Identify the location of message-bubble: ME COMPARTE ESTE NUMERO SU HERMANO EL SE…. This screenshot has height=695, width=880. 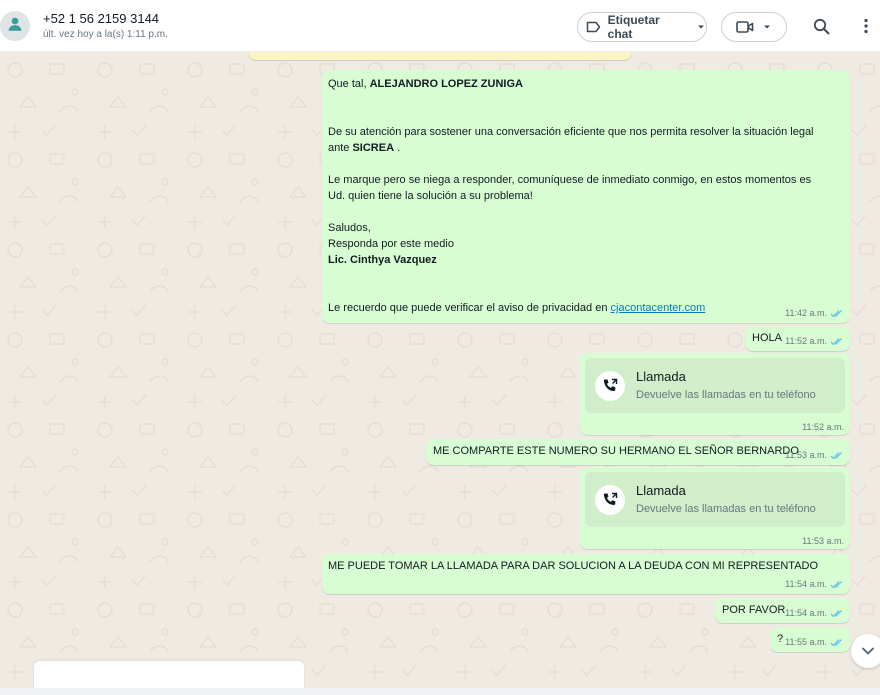
(638, 452).